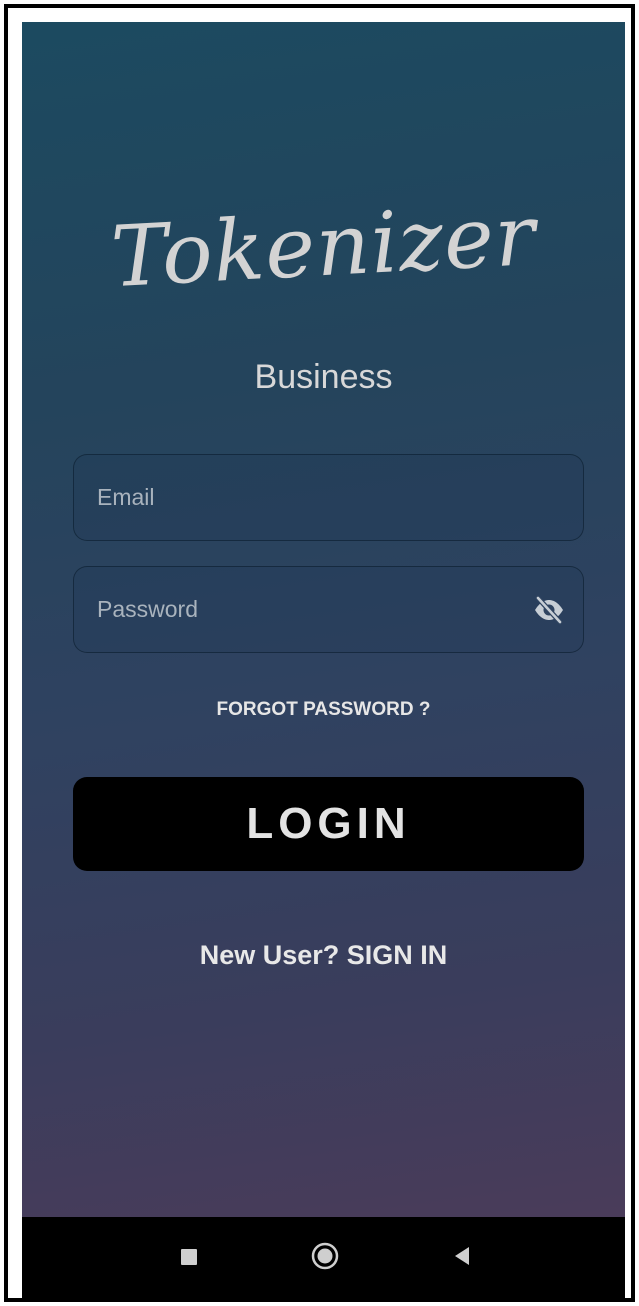 Image resolution: width=639 pixels, height=1306 pixels. I want to click on home-icon, so click(325, 1256).